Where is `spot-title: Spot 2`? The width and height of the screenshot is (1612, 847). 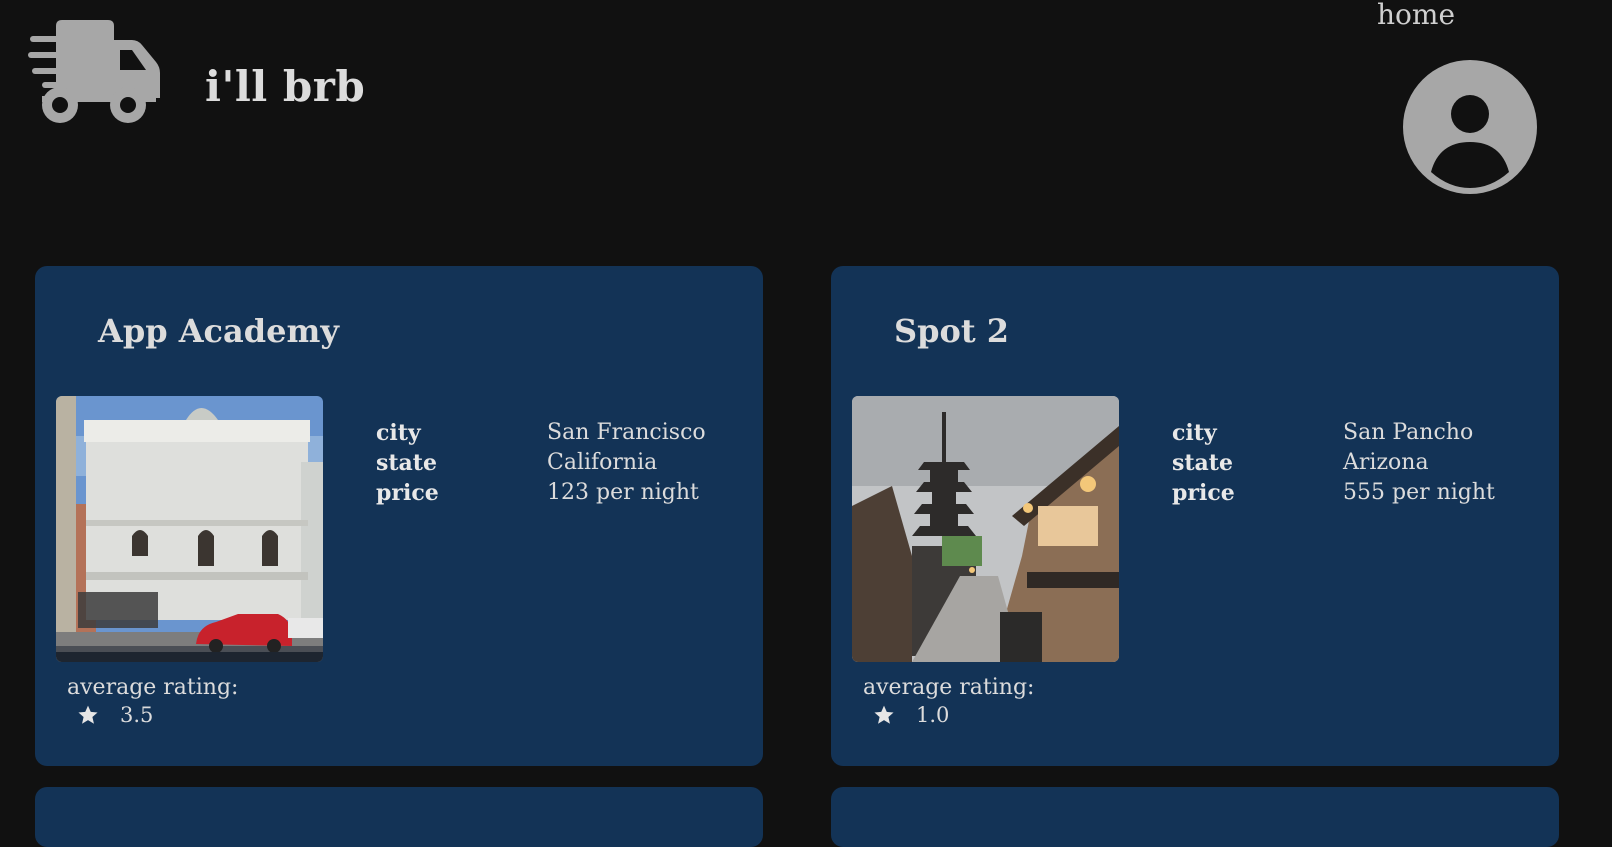 spot-title: Spot 2 is located at coordinates (952, 331).